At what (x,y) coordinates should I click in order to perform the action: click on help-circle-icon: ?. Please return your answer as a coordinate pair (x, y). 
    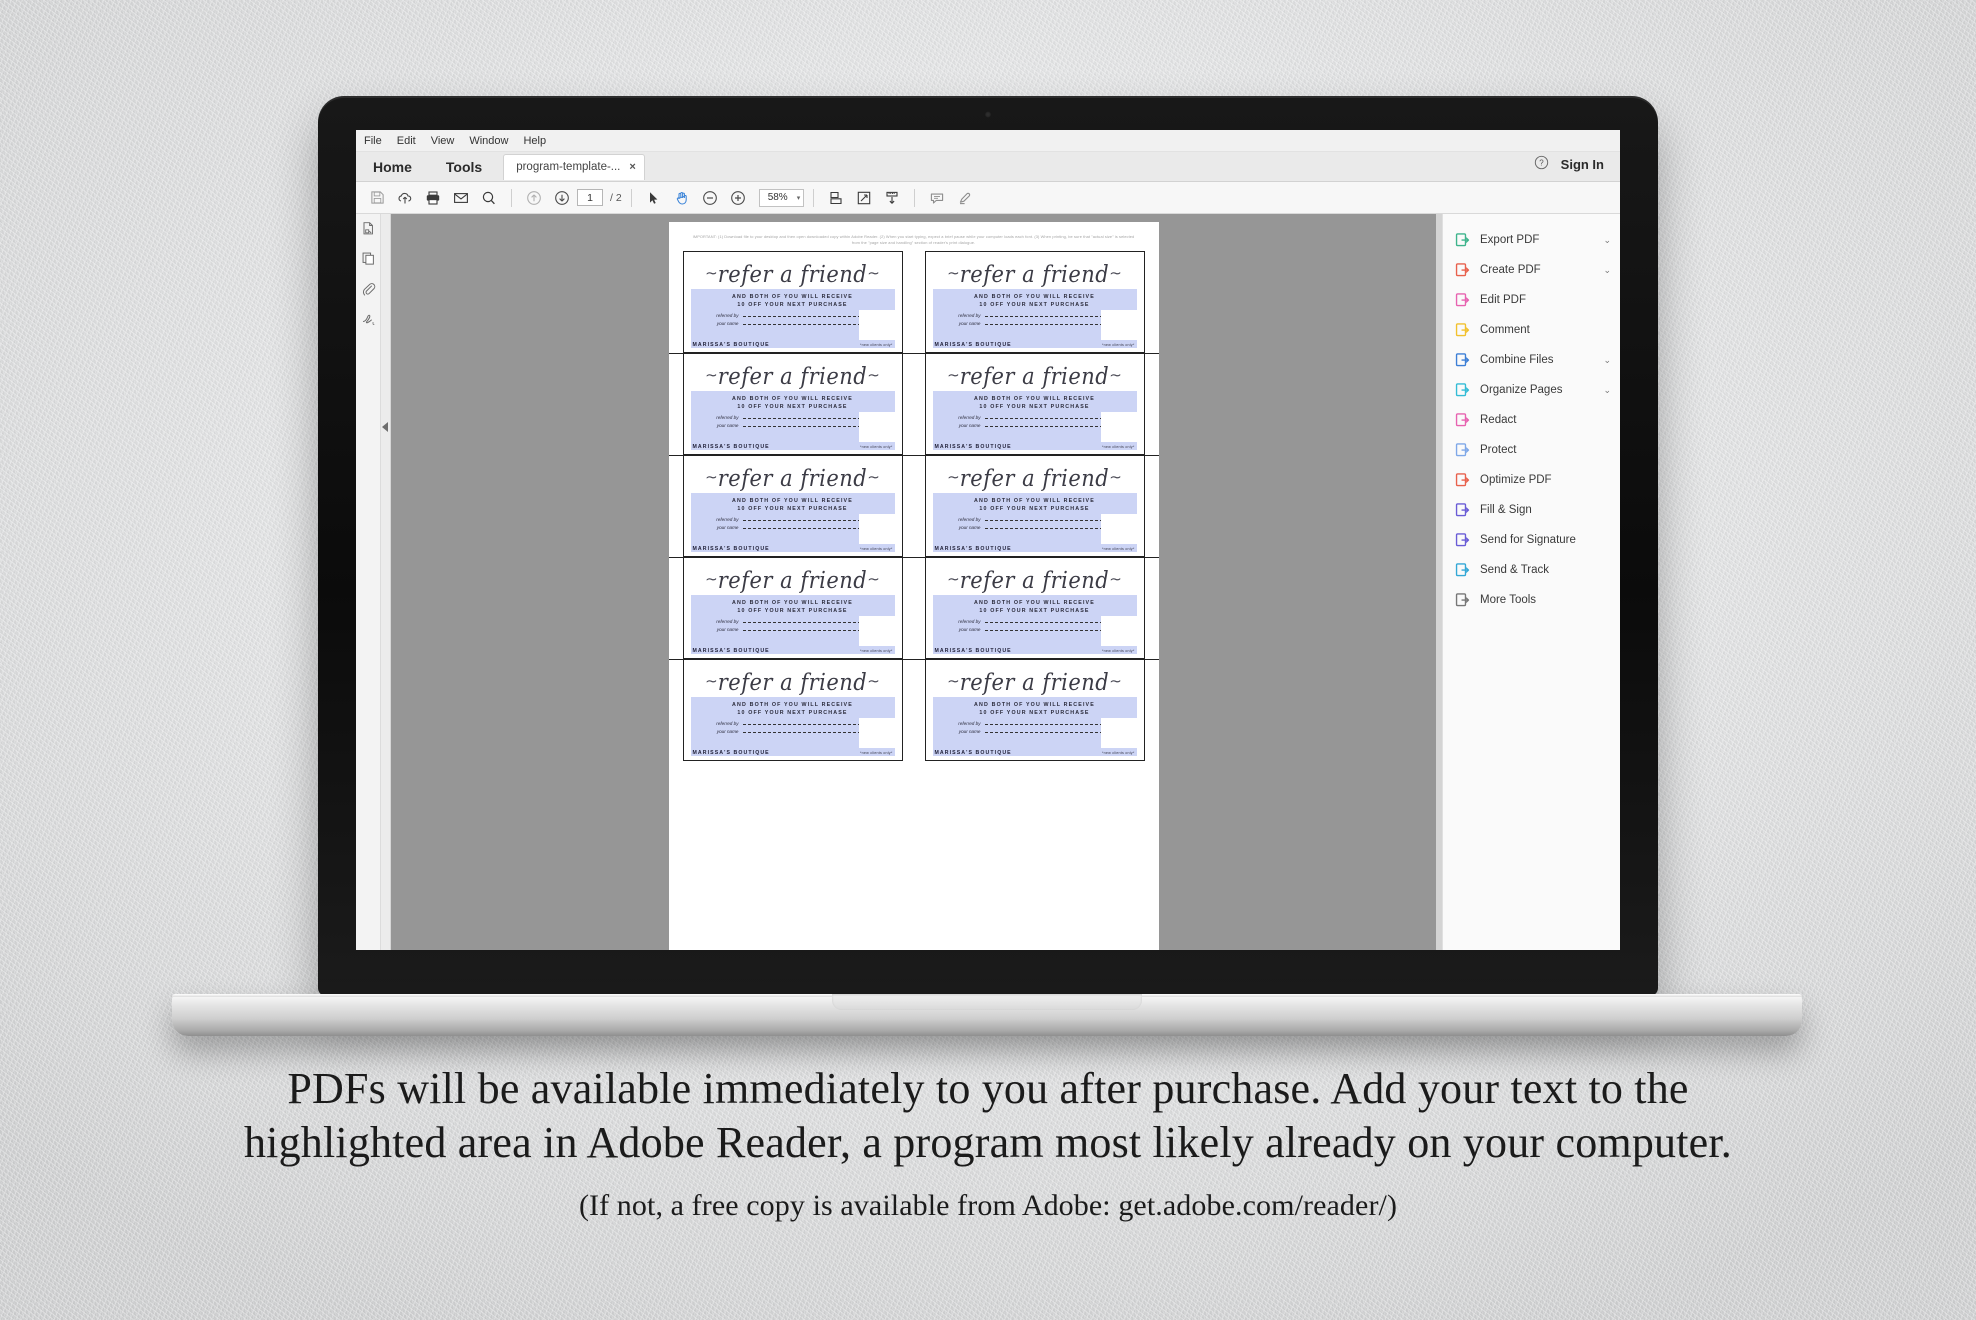
    Looking at the image, I should click on (1541, 165).